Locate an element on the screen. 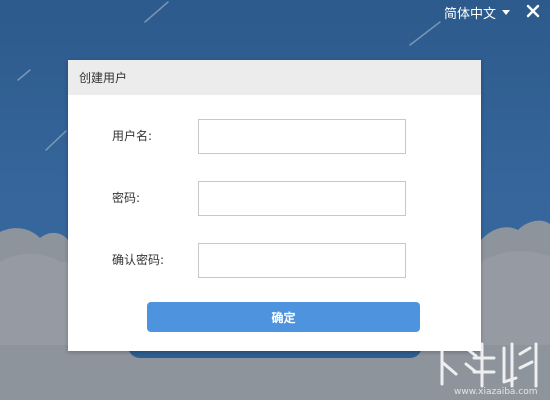  password-label: 密码: is located at coordinates (126, 198).